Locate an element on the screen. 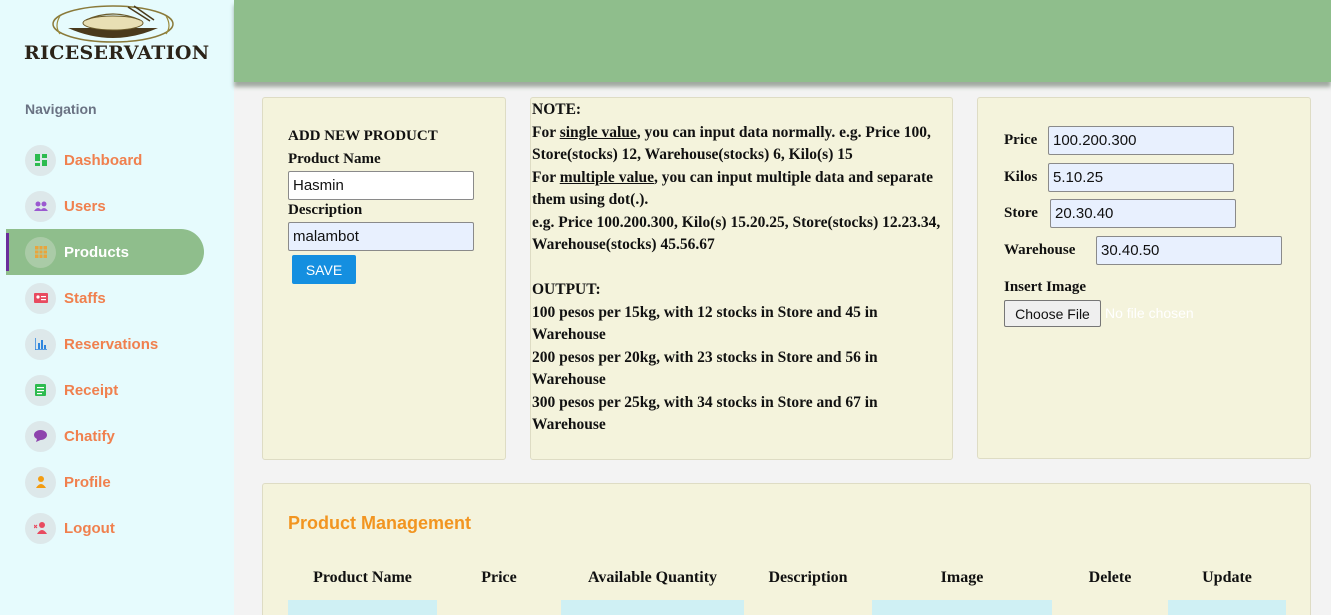 The width and height of the screenshot is (1331, 615). column-header: Delete is located at coordinates (1110, 577).